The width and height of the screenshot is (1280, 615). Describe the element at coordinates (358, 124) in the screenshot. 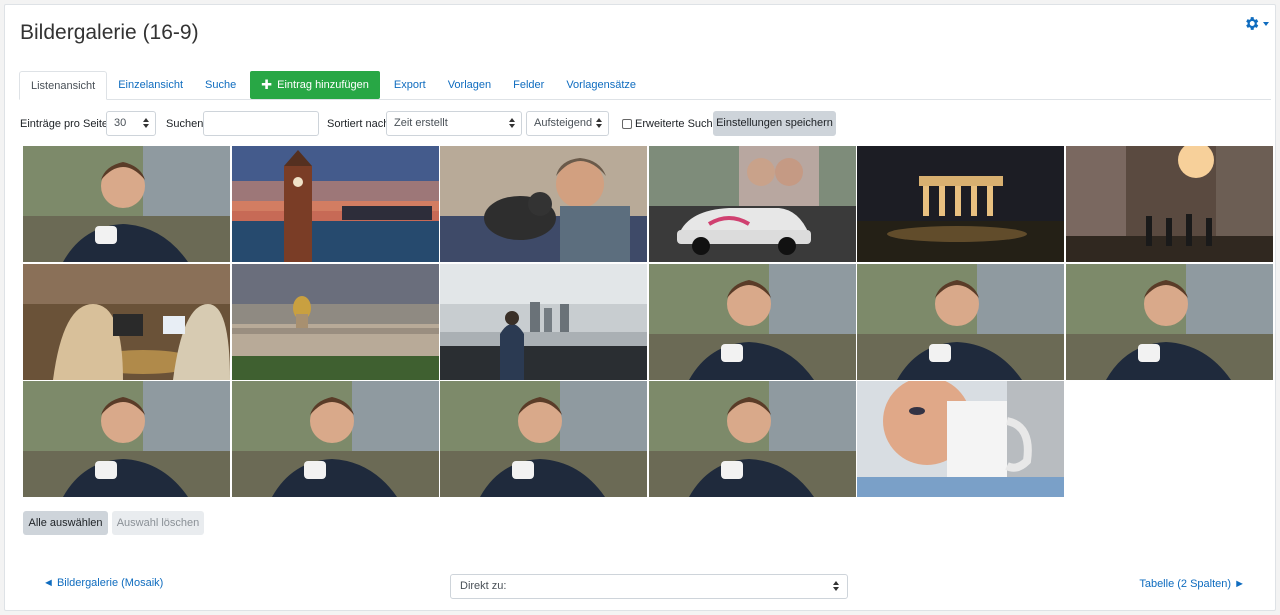

I see `sort-label: Sortiert nach` at that location.